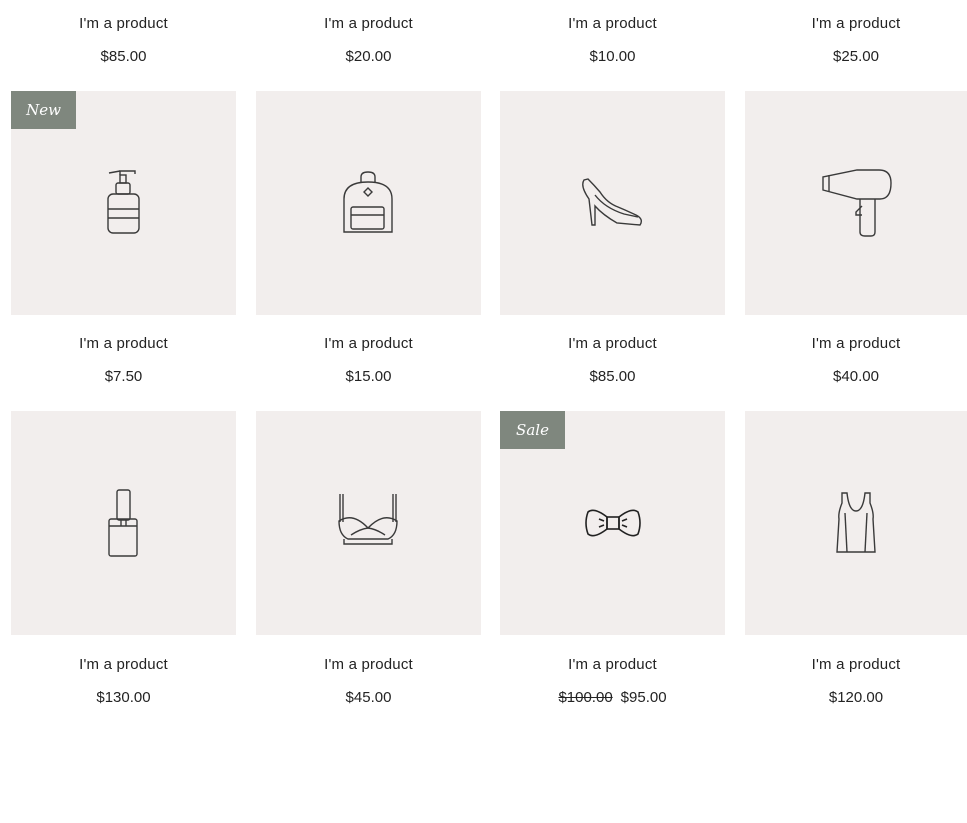 The width and height of the screenshot is (967, 823). I want to click on product-price: $120.00, so click(856, 697).